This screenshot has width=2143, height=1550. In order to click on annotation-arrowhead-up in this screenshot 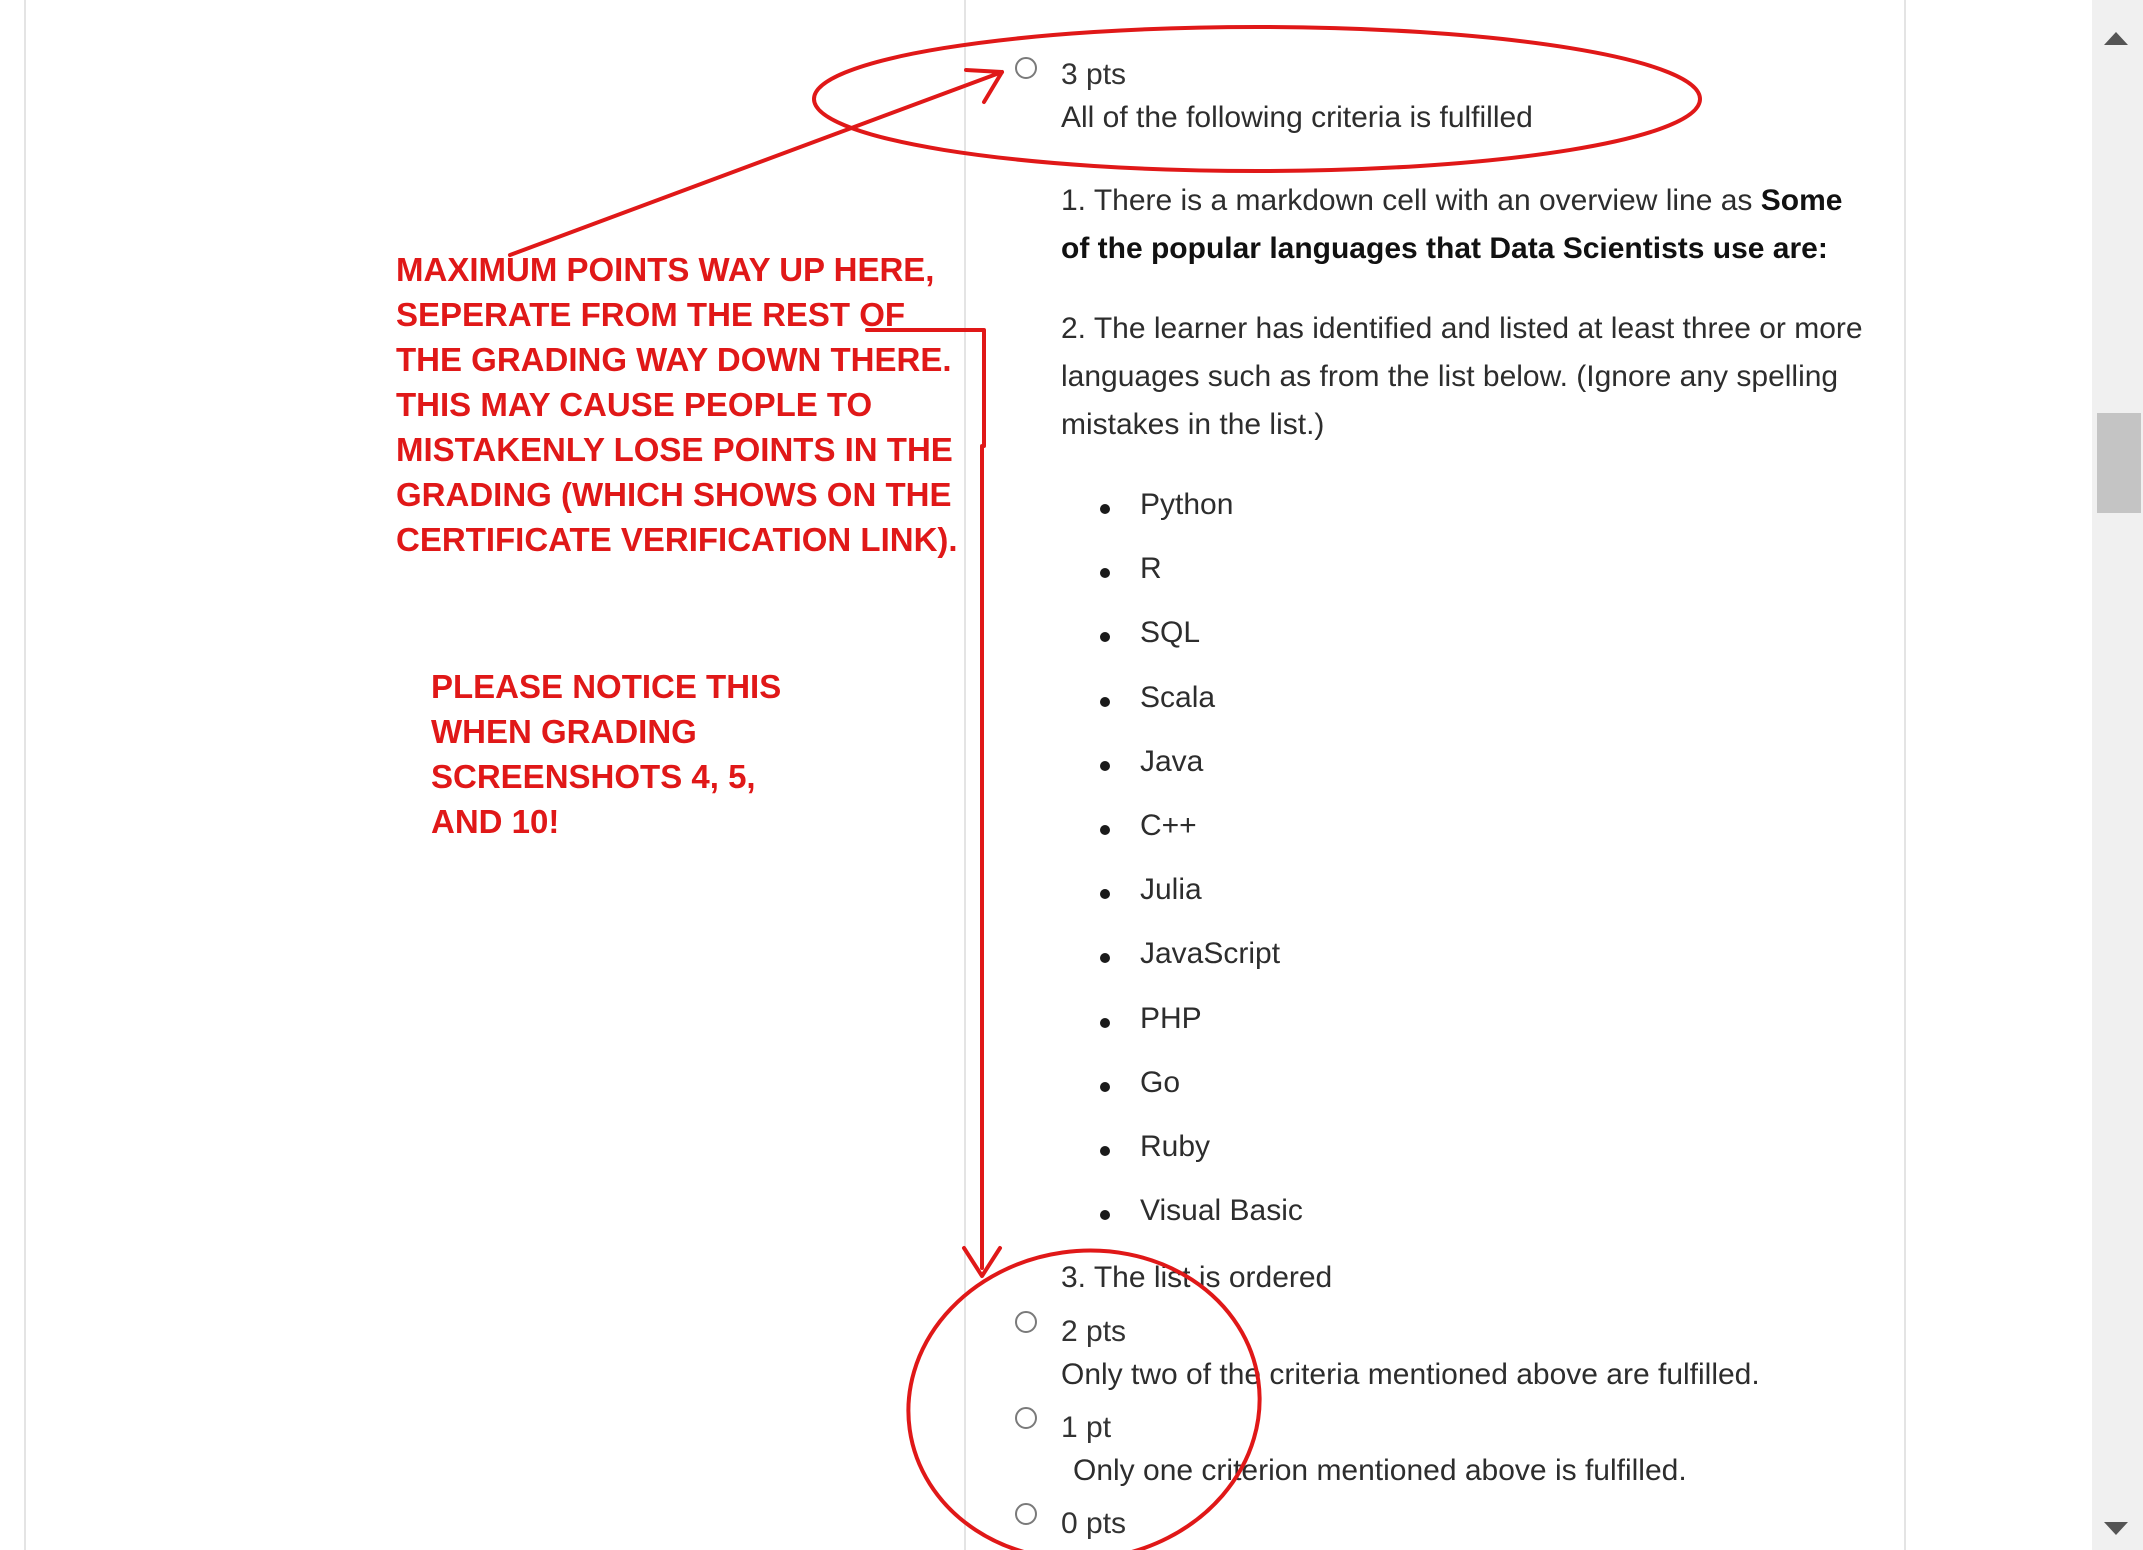, I will do `click(984, 86)`.